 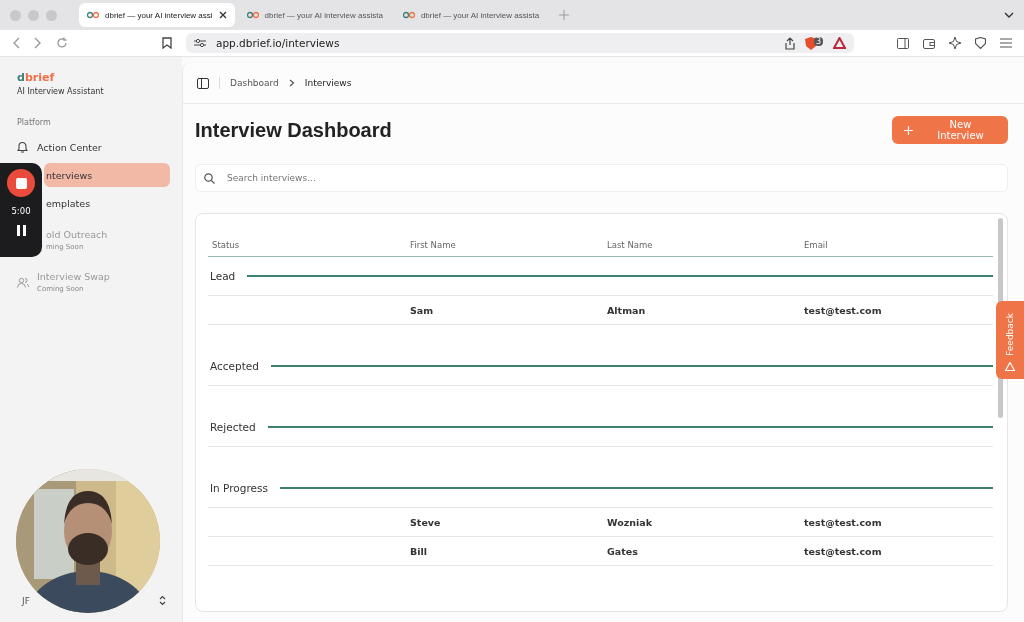 I want to click on item-label: nterviews, so click(x=69, y=175).